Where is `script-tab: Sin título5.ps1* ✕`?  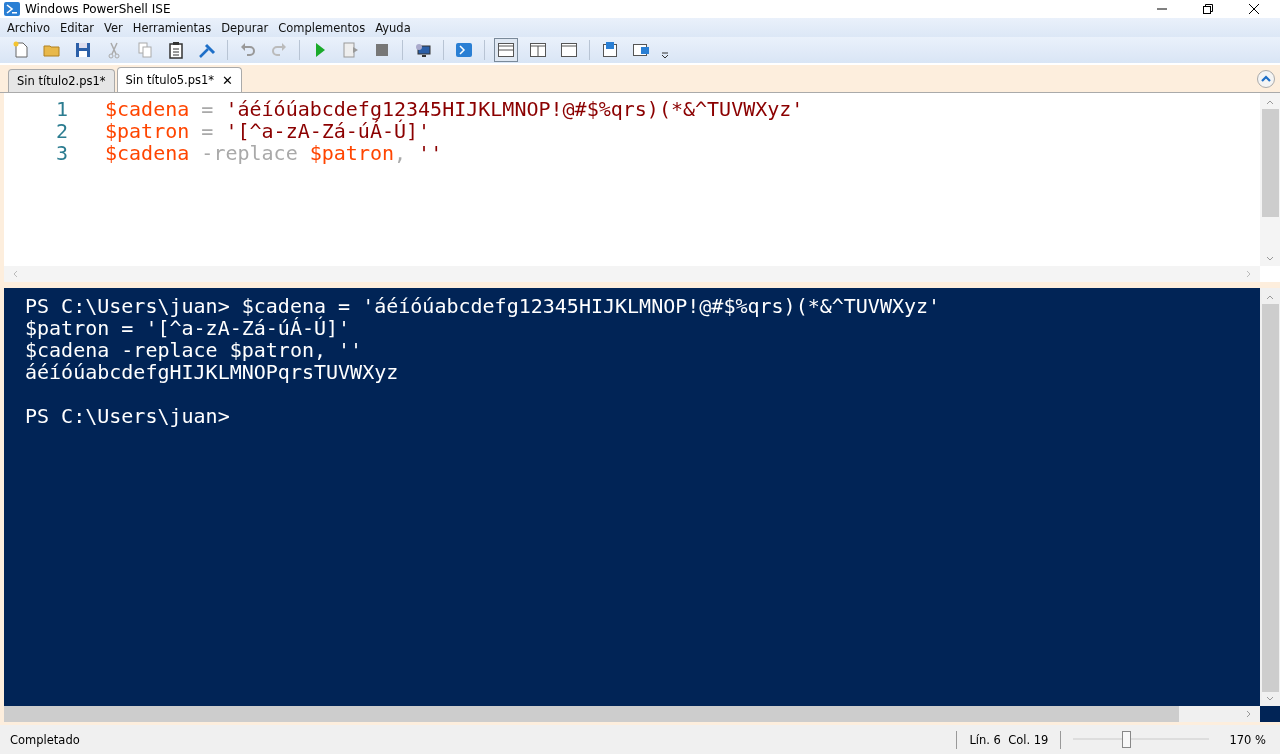
script-tab: Sin título5.ps1* ✕ is located at coordinates (179, 79).